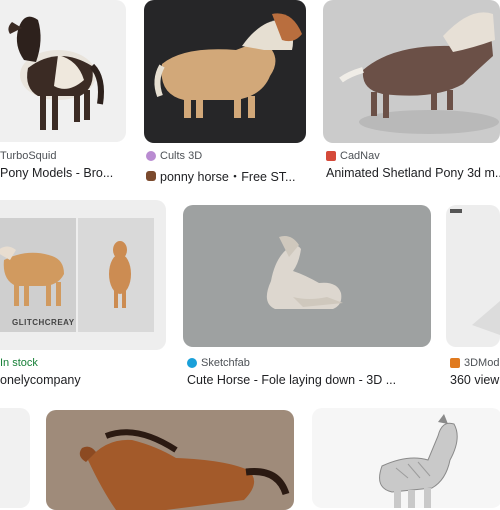 The width and height of the screenshot is (500, 510). Describe the element at coordinates (184, 469) in the screenshot. I see `horse-running-image` at that location.